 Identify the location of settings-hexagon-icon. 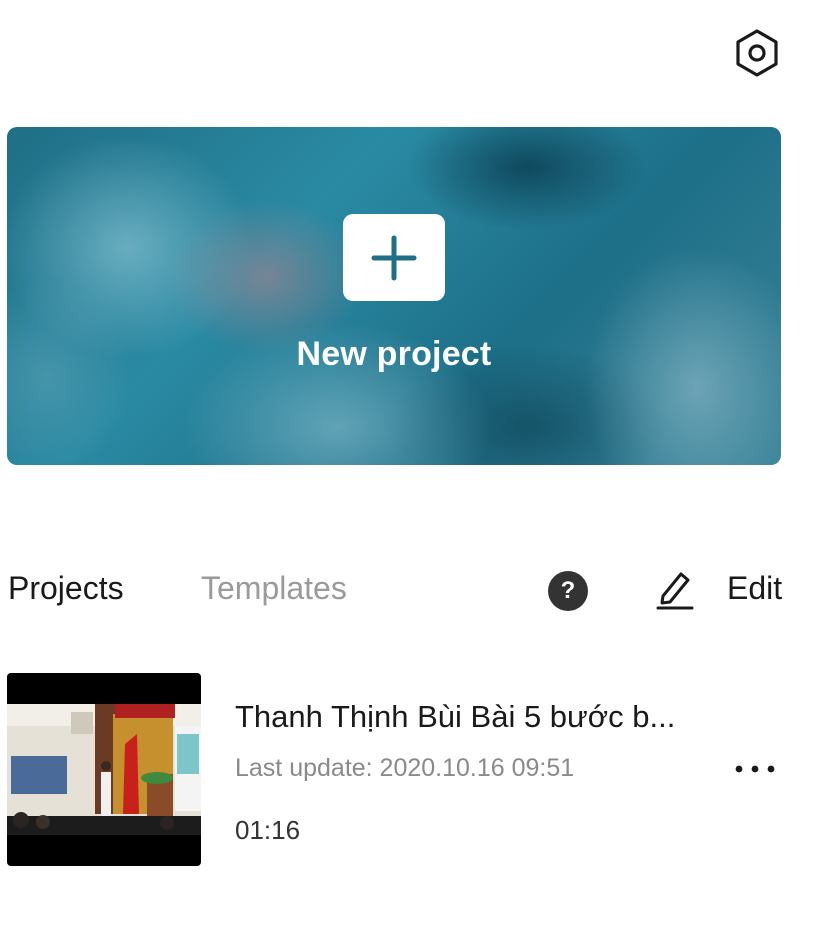
(757, 53).